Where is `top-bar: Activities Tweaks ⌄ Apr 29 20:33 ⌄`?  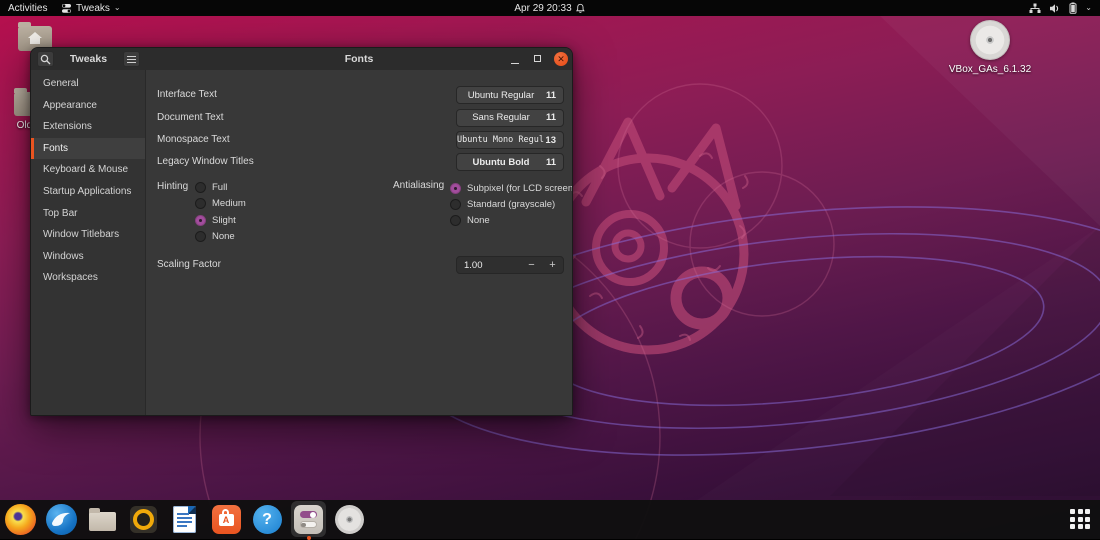
top-bar: Activities Tweaks ⌄ Apr 29 20:33 ⌄ is located at coordinates (550, 8).